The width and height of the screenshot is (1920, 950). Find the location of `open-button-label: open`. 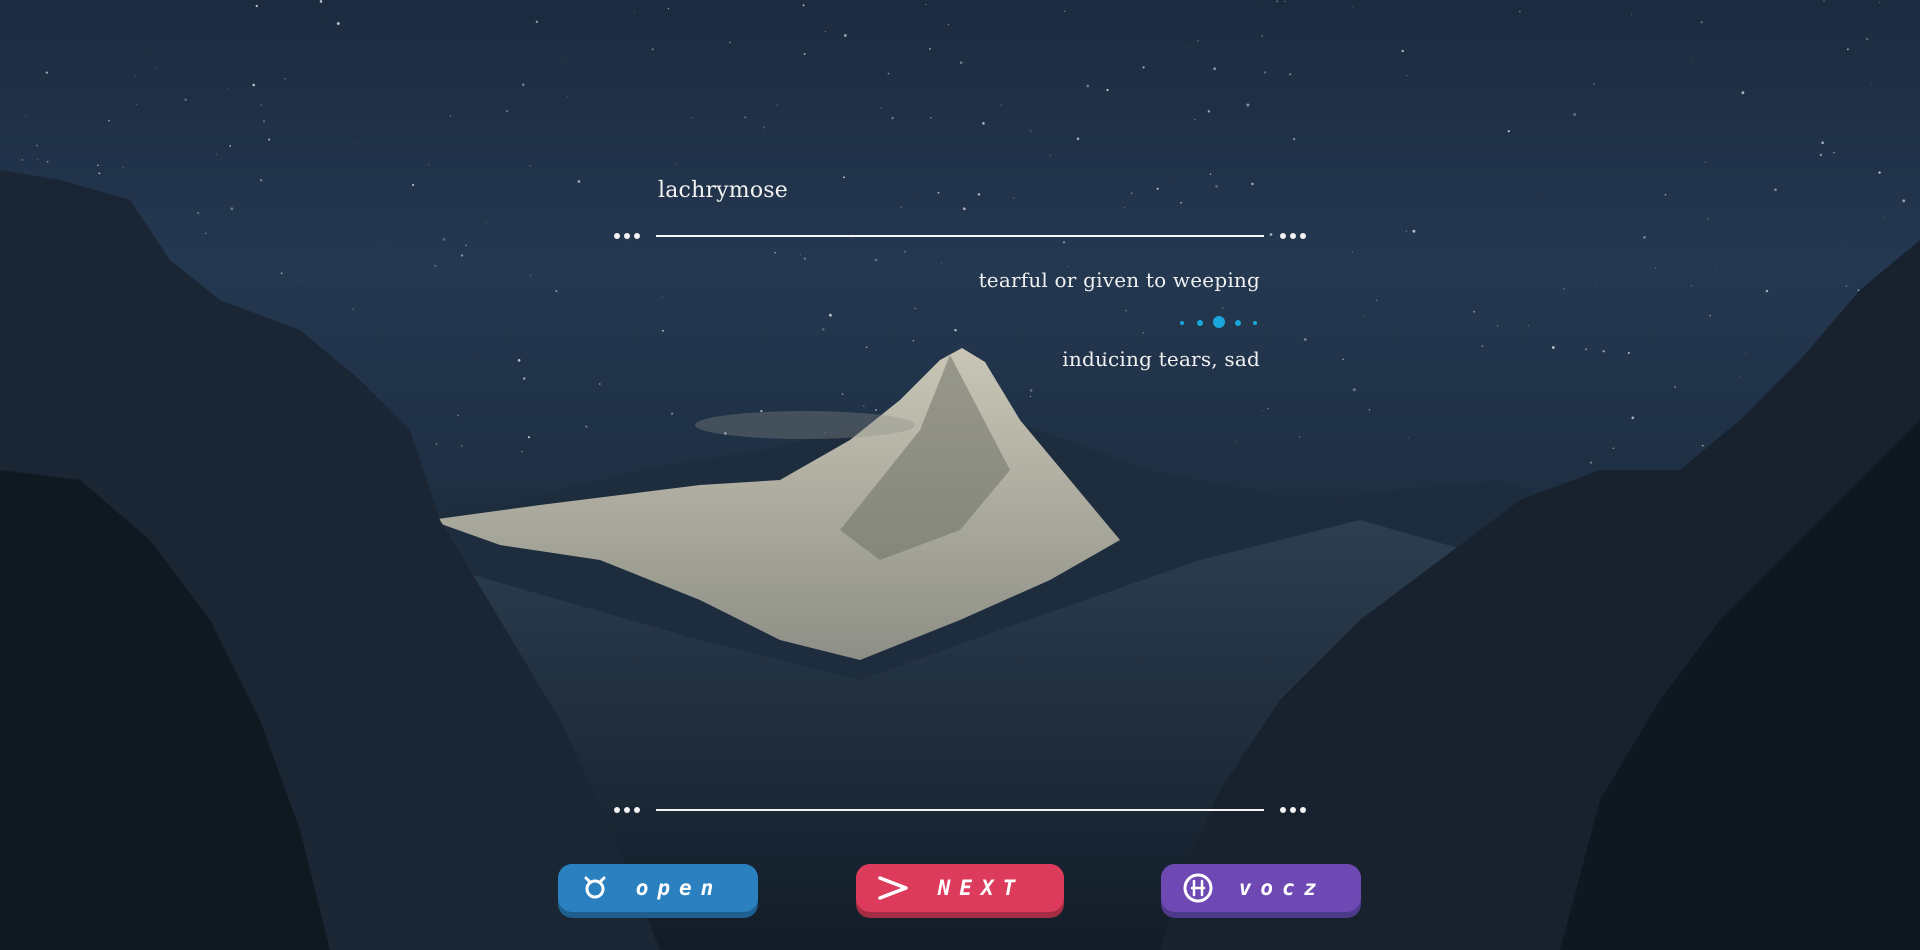

open-button-label: open is located at coordinates (679, 888).